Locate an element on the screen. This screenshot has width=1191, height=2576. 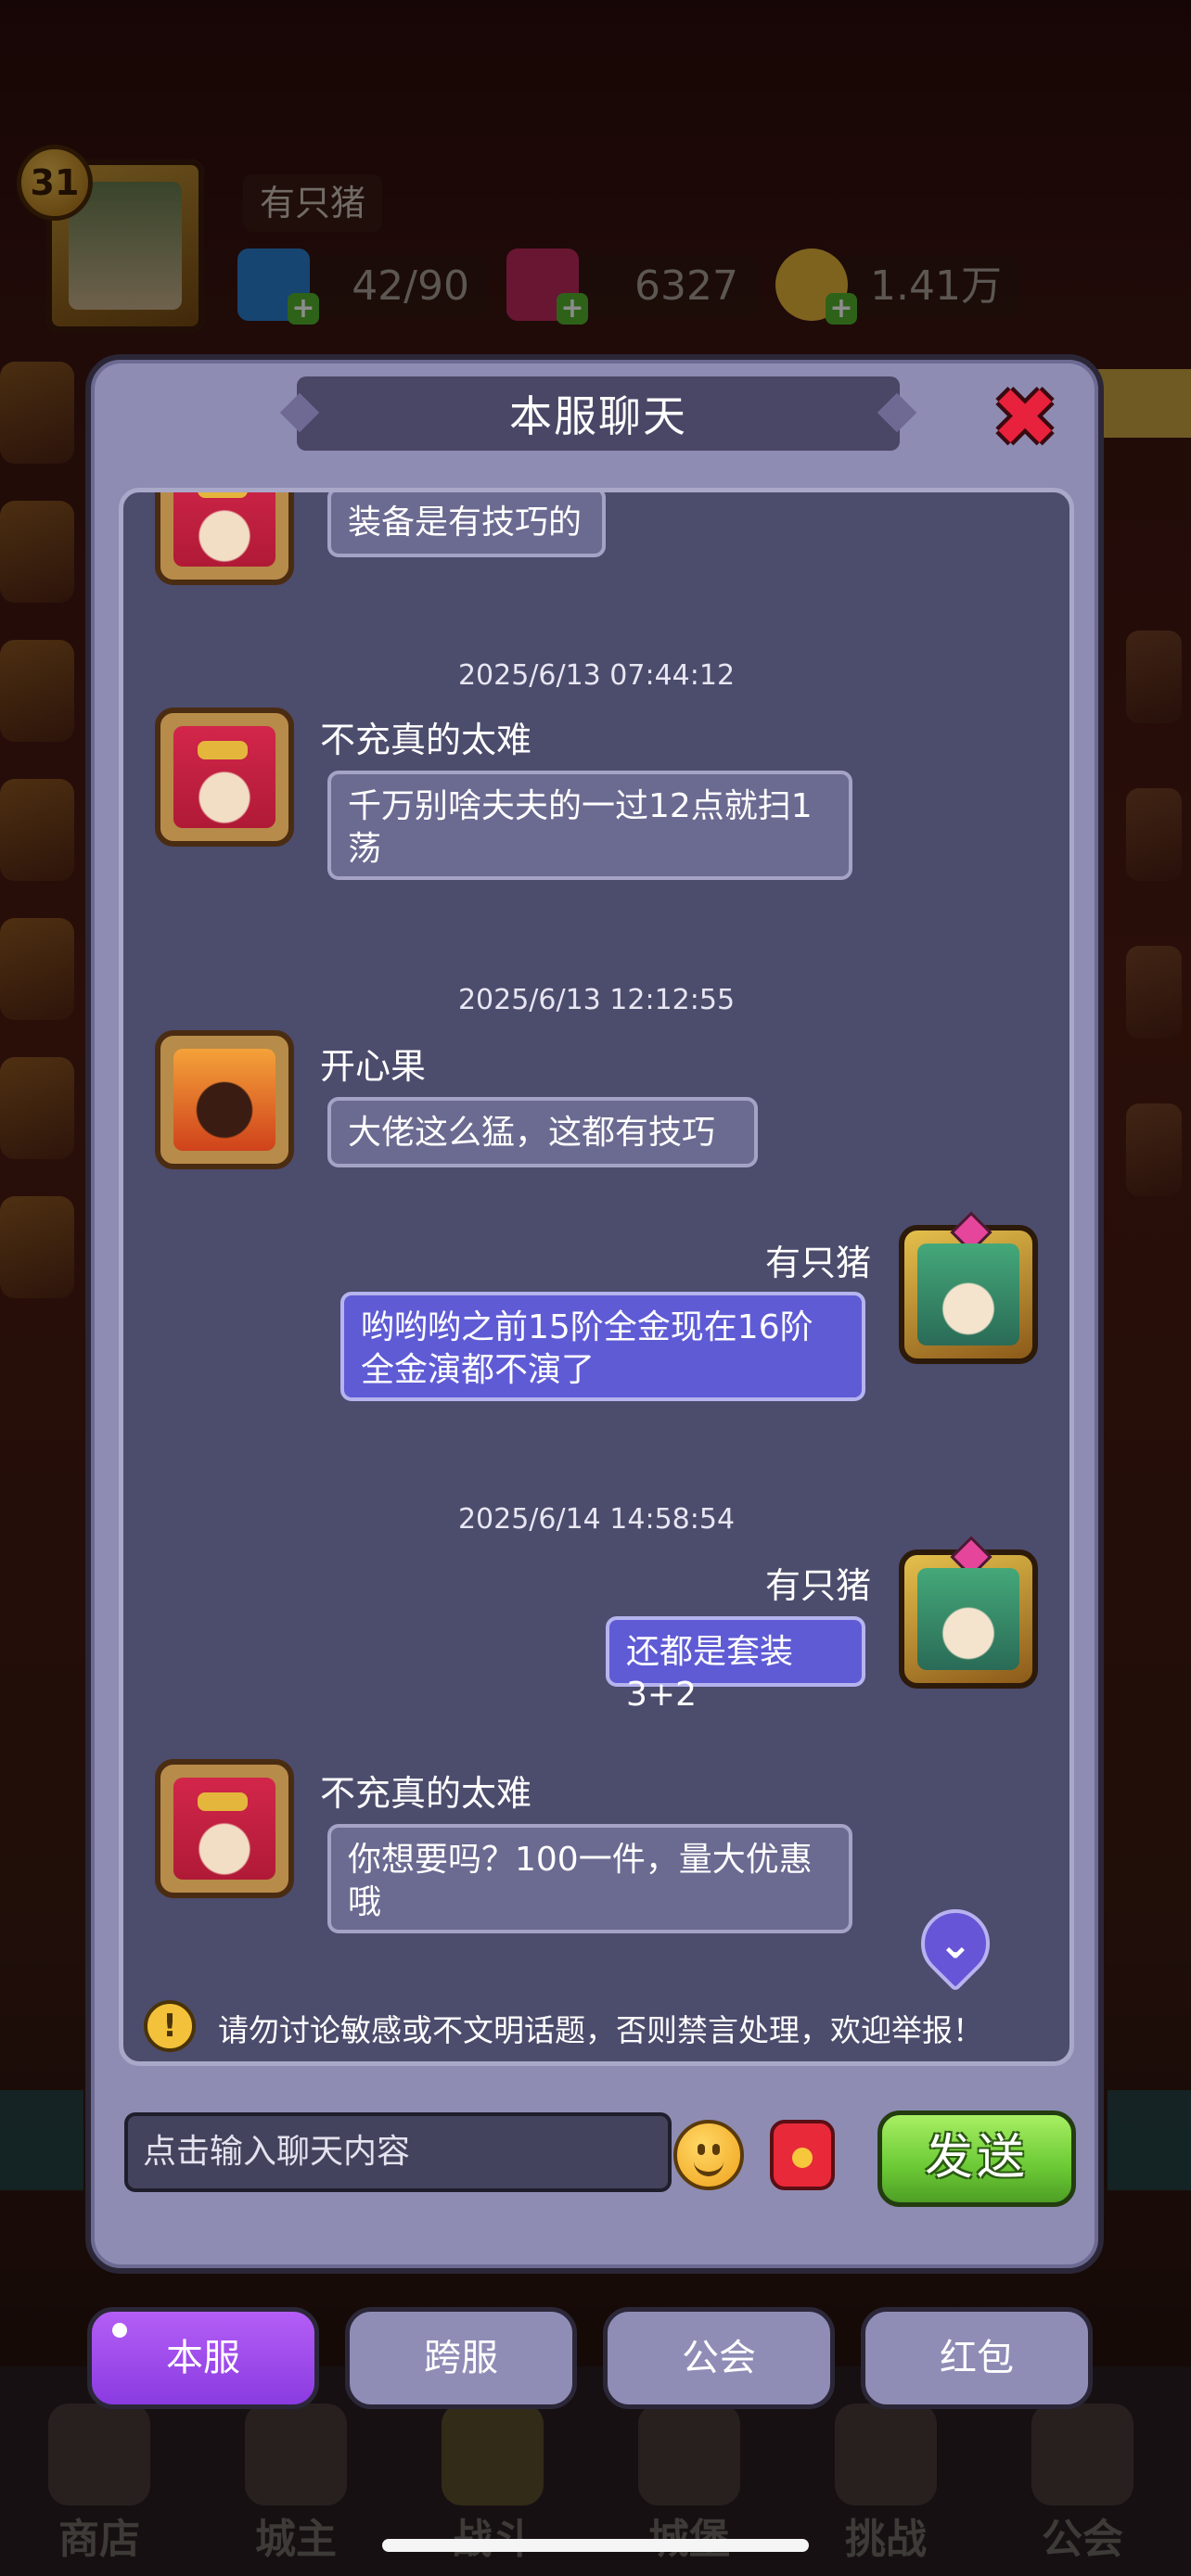
red-packet-button is located at coordinates (803, 2155).